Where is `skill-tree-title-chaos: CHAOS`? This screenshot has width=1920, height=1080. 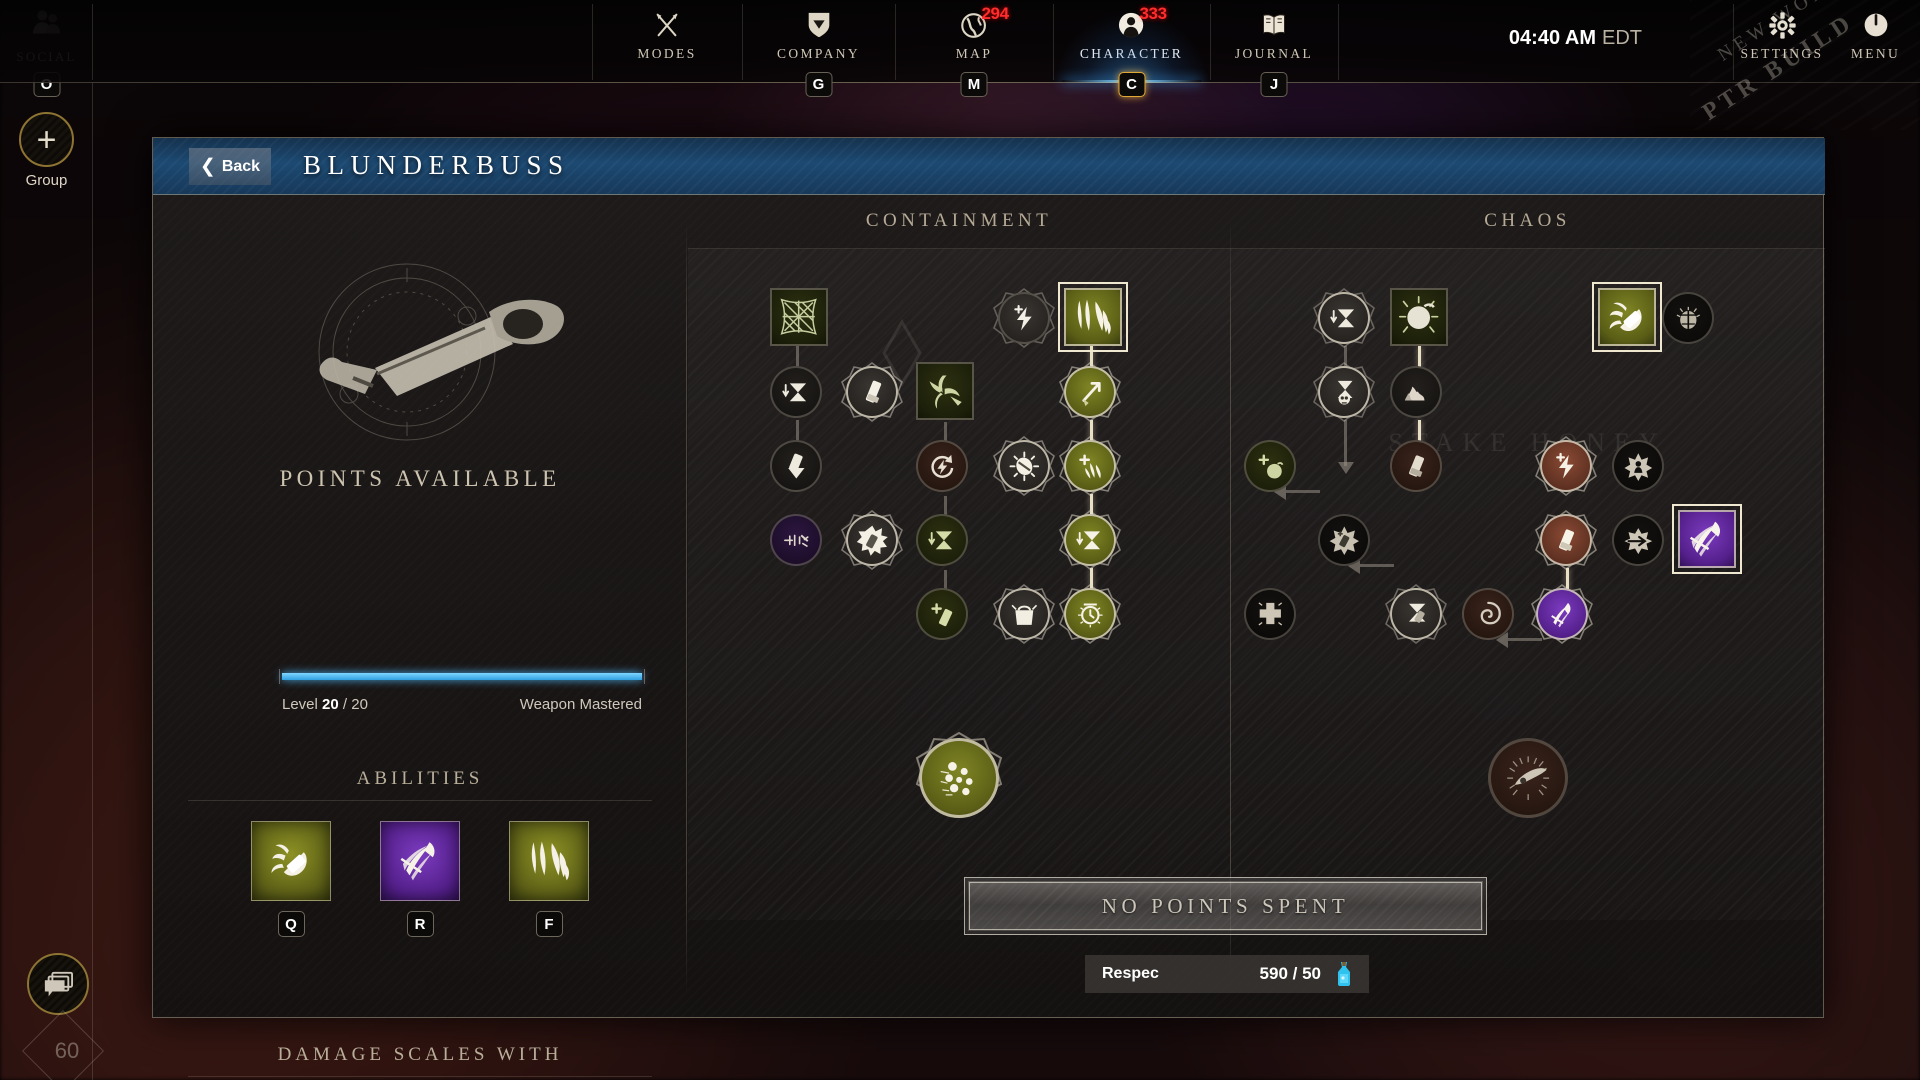 skill-tree-title-chaos: CHAOS is located at coordinates (1527, 220).